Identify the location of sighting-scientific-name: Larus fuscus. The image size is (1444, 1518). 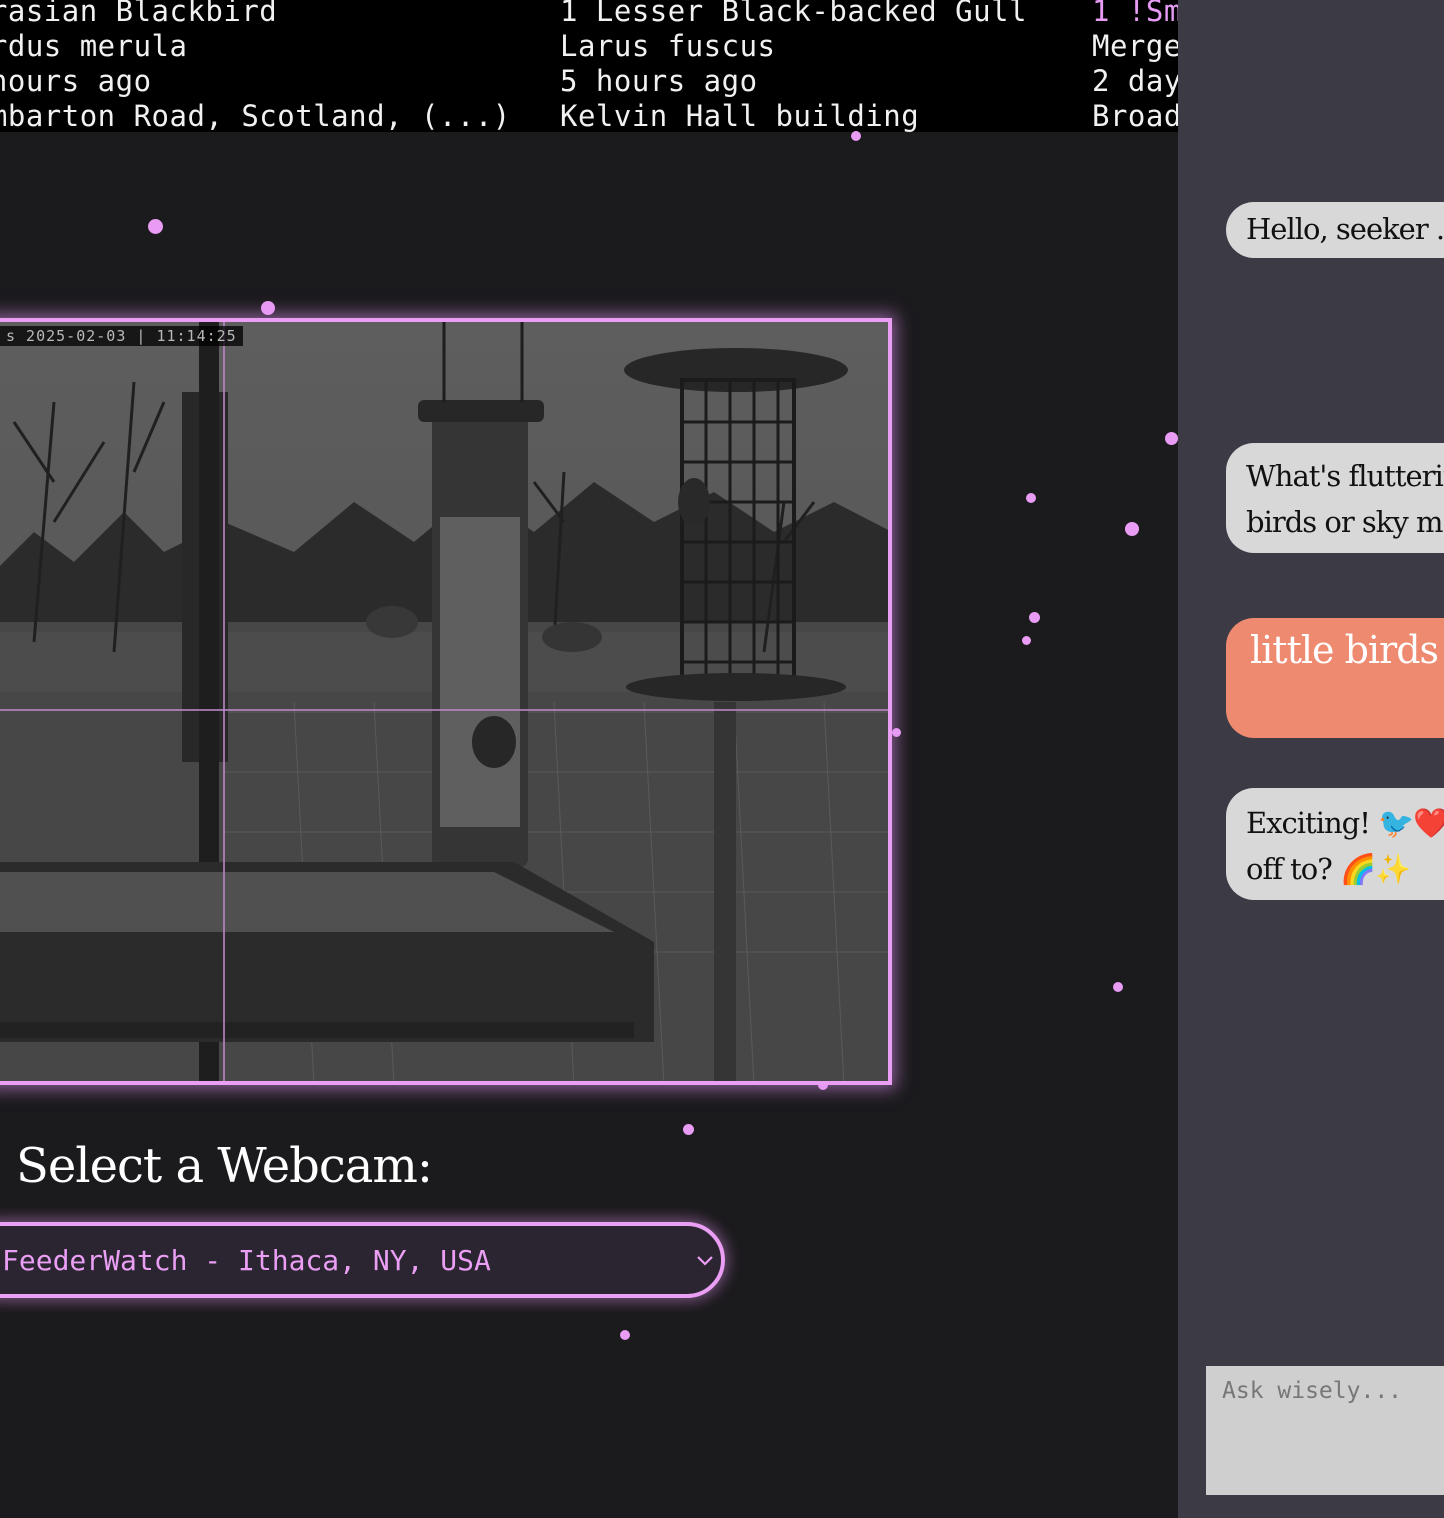
(668, 46).